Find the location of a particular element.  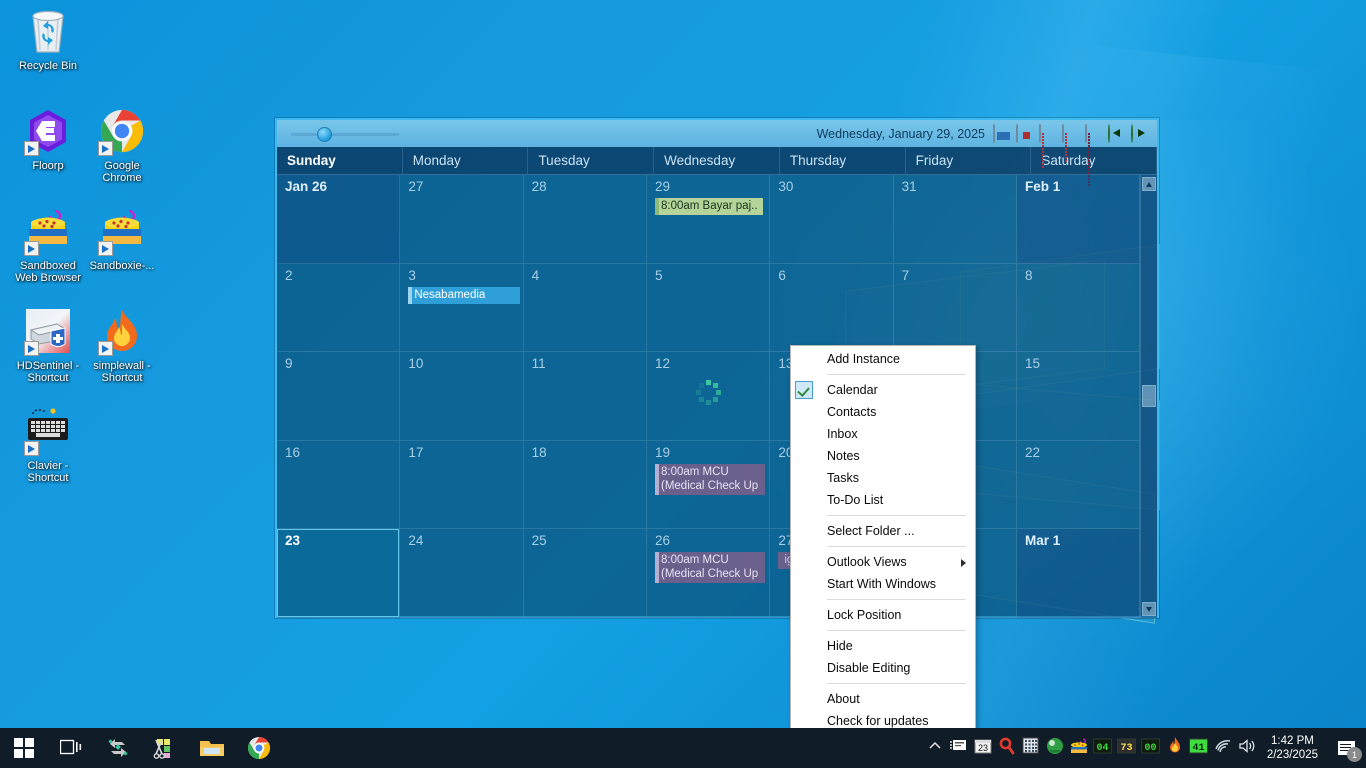

menu-item-hide: Hide is located at coordinates (883, 646).